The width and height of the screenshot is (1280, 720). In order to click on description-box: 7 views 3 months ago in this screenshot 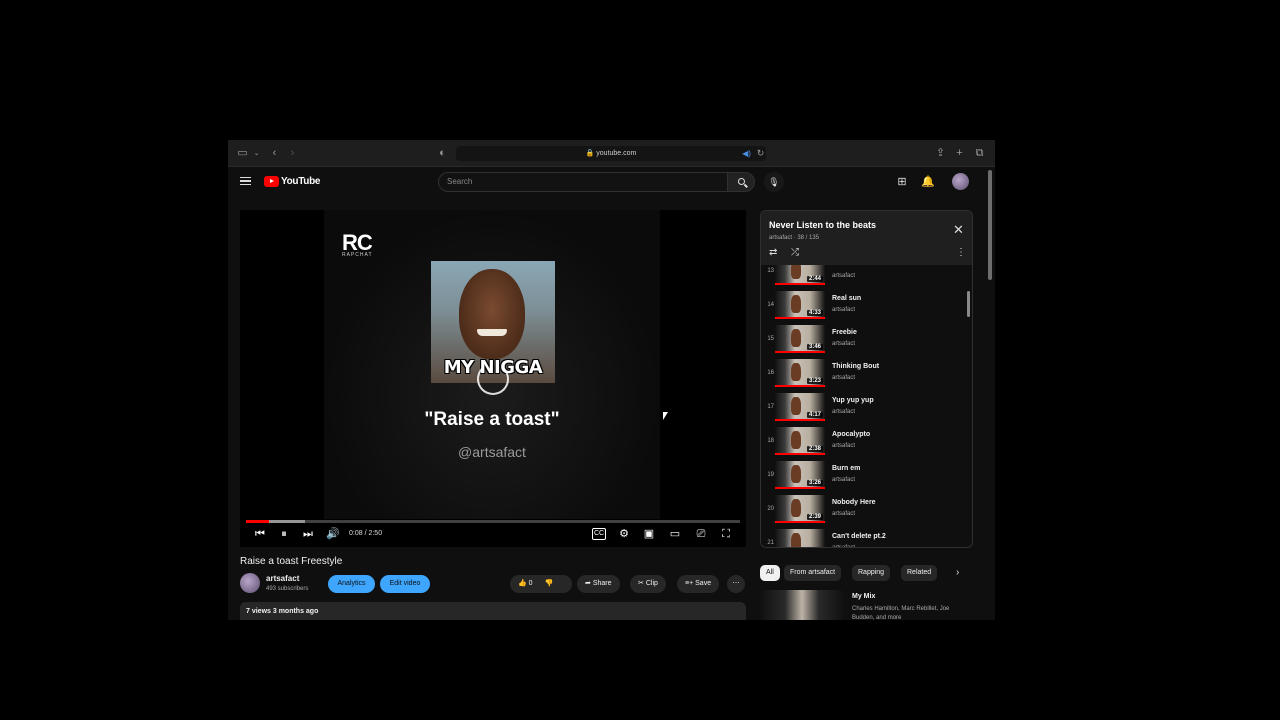, I will do `click(493, 611)`.